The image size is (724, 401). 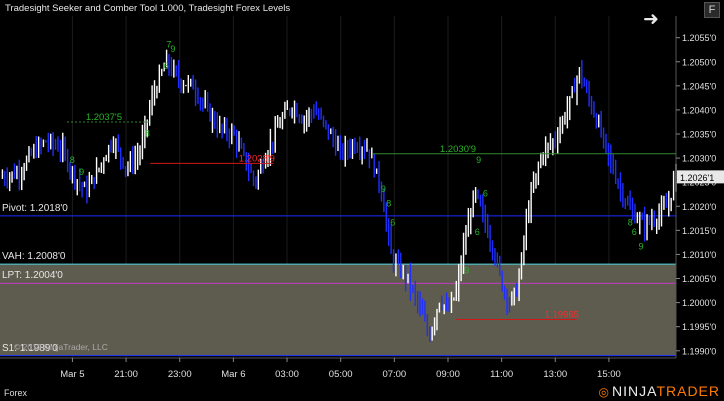 I want to click on y-tick-label: 1.2040'0, so click(x=699, y=110).